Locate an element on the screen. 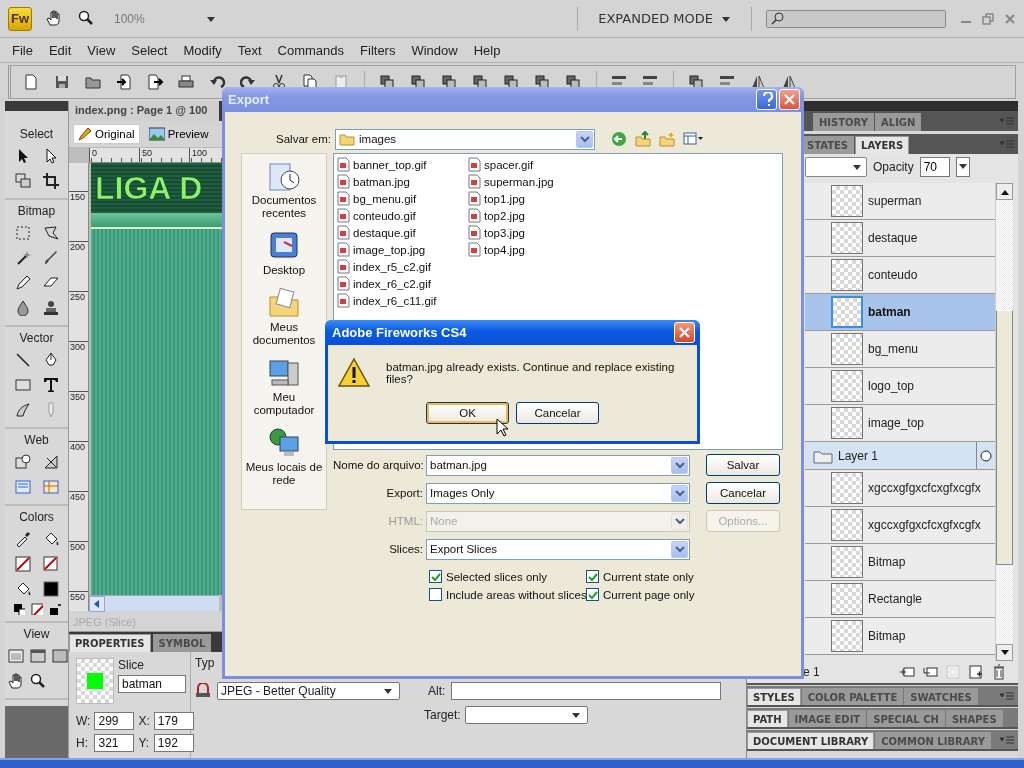  document-tab: index.png : Page 1 @ 100 is located at coordinates (144, 111).